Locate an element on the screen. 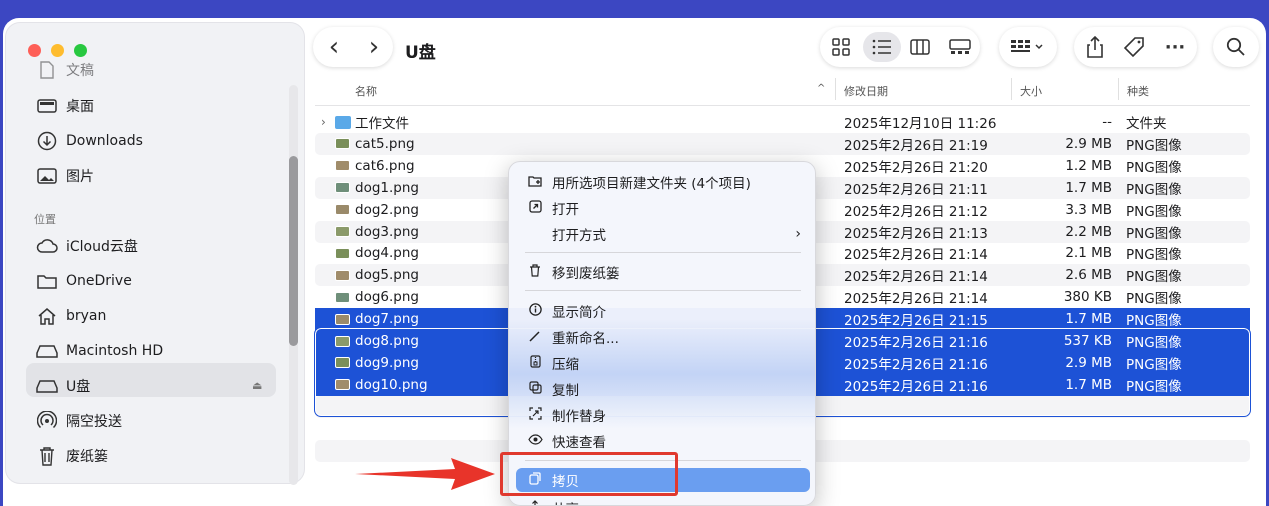 The width and height of the screenshot is (1269, 506). sidebar-item-trash: 废纸篓 is located at coordinates (72, 456).